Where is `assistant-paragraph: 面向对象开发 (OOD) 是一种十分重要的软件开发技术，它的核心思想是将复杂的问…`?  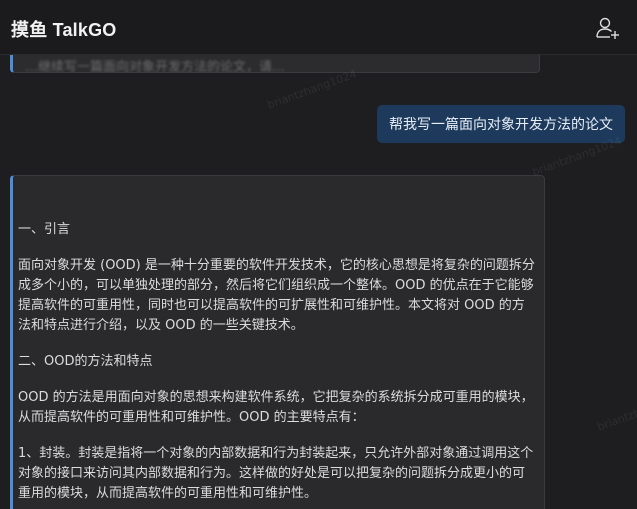 assistant-paragraph: 面向对象开发 (OOD) 是一种十分重要的软件开发技术，它的核心思想是将复杂的问… is located at coordinates (276, 295).